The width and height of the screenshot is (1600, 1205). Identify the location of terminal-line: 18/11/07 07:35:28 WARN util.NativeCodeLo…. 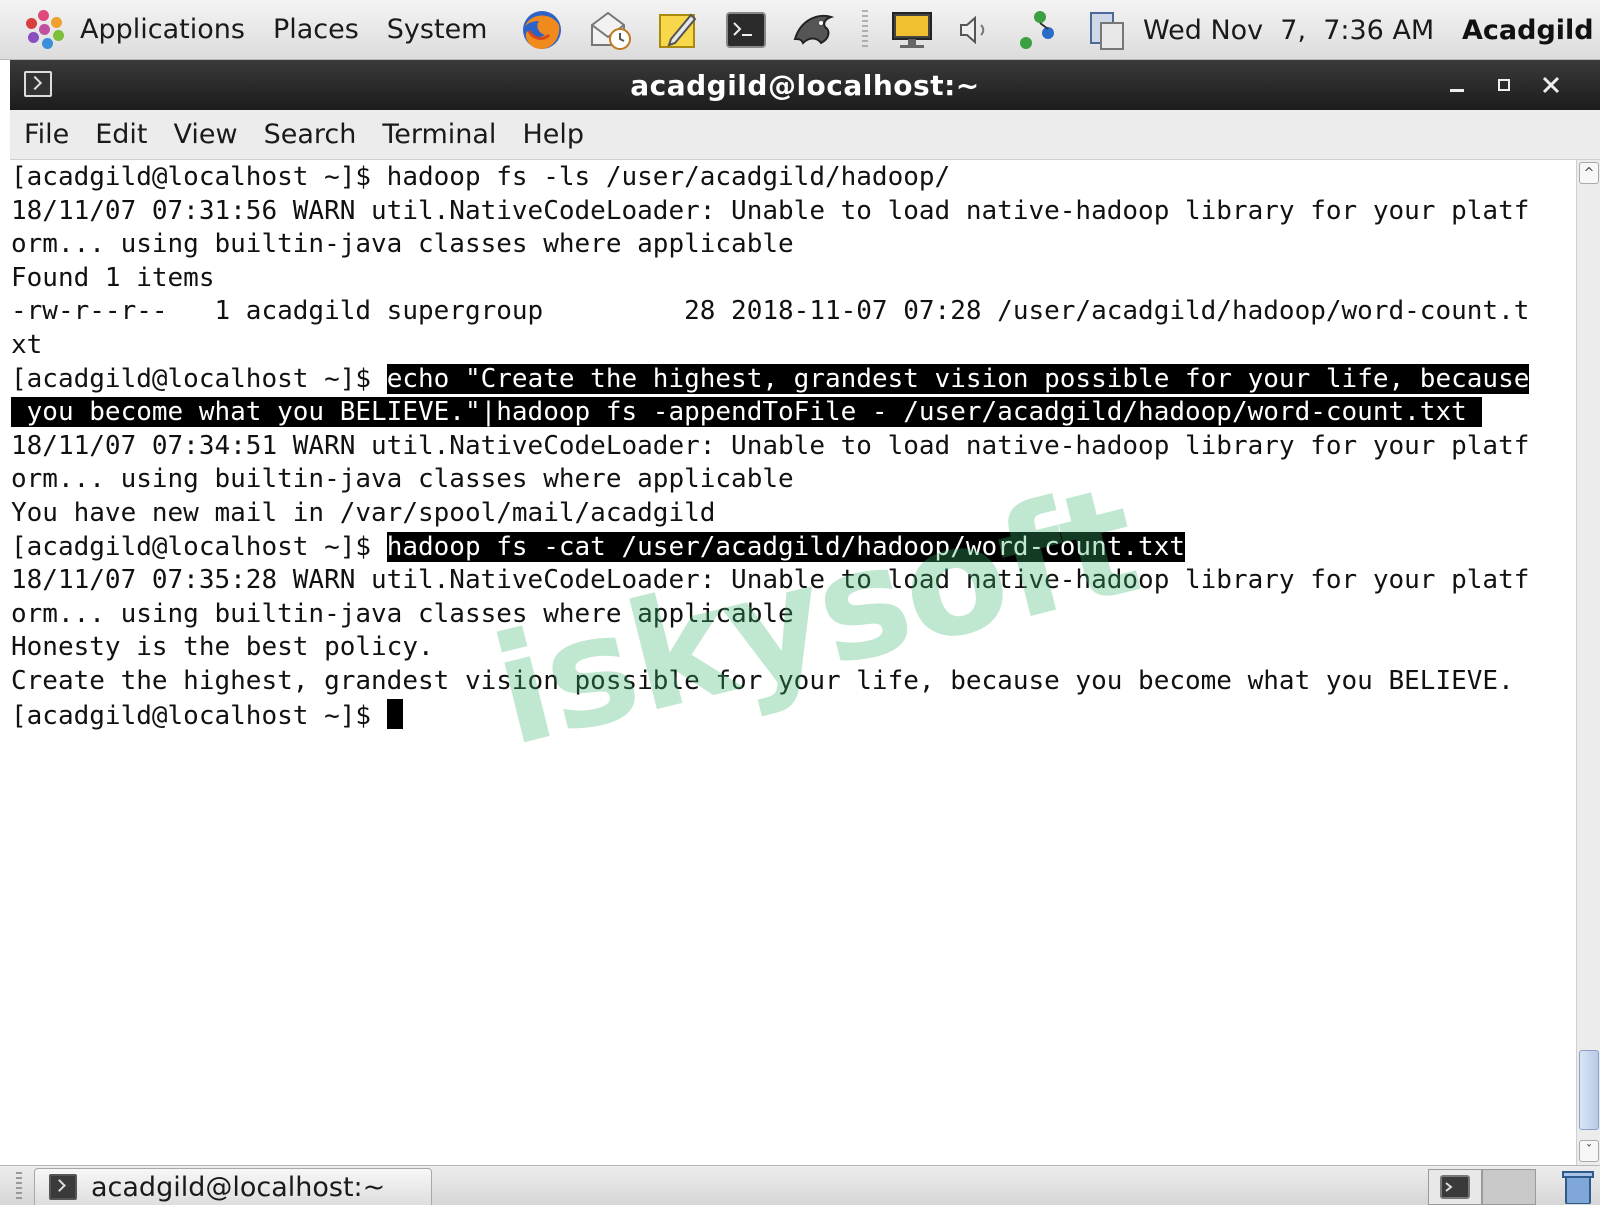
(770, 580).